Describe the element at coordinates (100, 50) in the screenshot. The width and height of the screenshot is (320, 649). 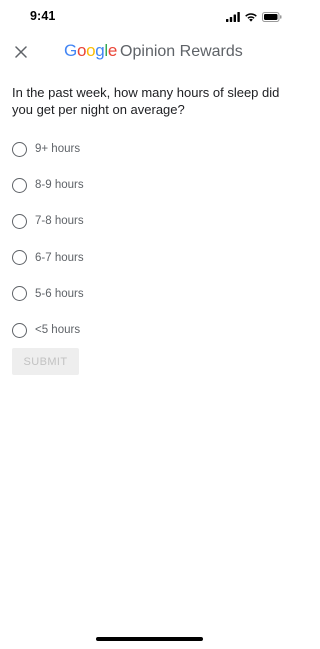
I see `logo-letter: g` at that location.